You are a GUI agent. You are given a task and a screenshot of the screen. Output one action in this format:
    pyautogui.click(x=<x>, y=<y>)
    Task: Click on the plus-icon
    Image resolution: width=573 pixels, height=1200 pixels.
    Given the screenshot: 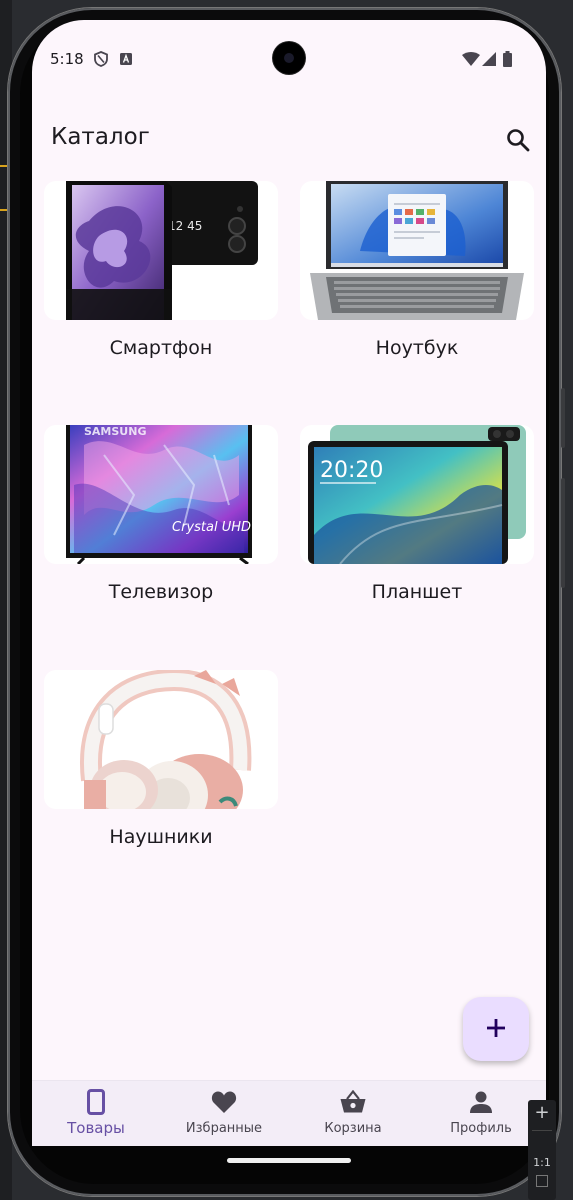 What is the action you would take?
    pyautogui.click(x=496, y=1028)
    